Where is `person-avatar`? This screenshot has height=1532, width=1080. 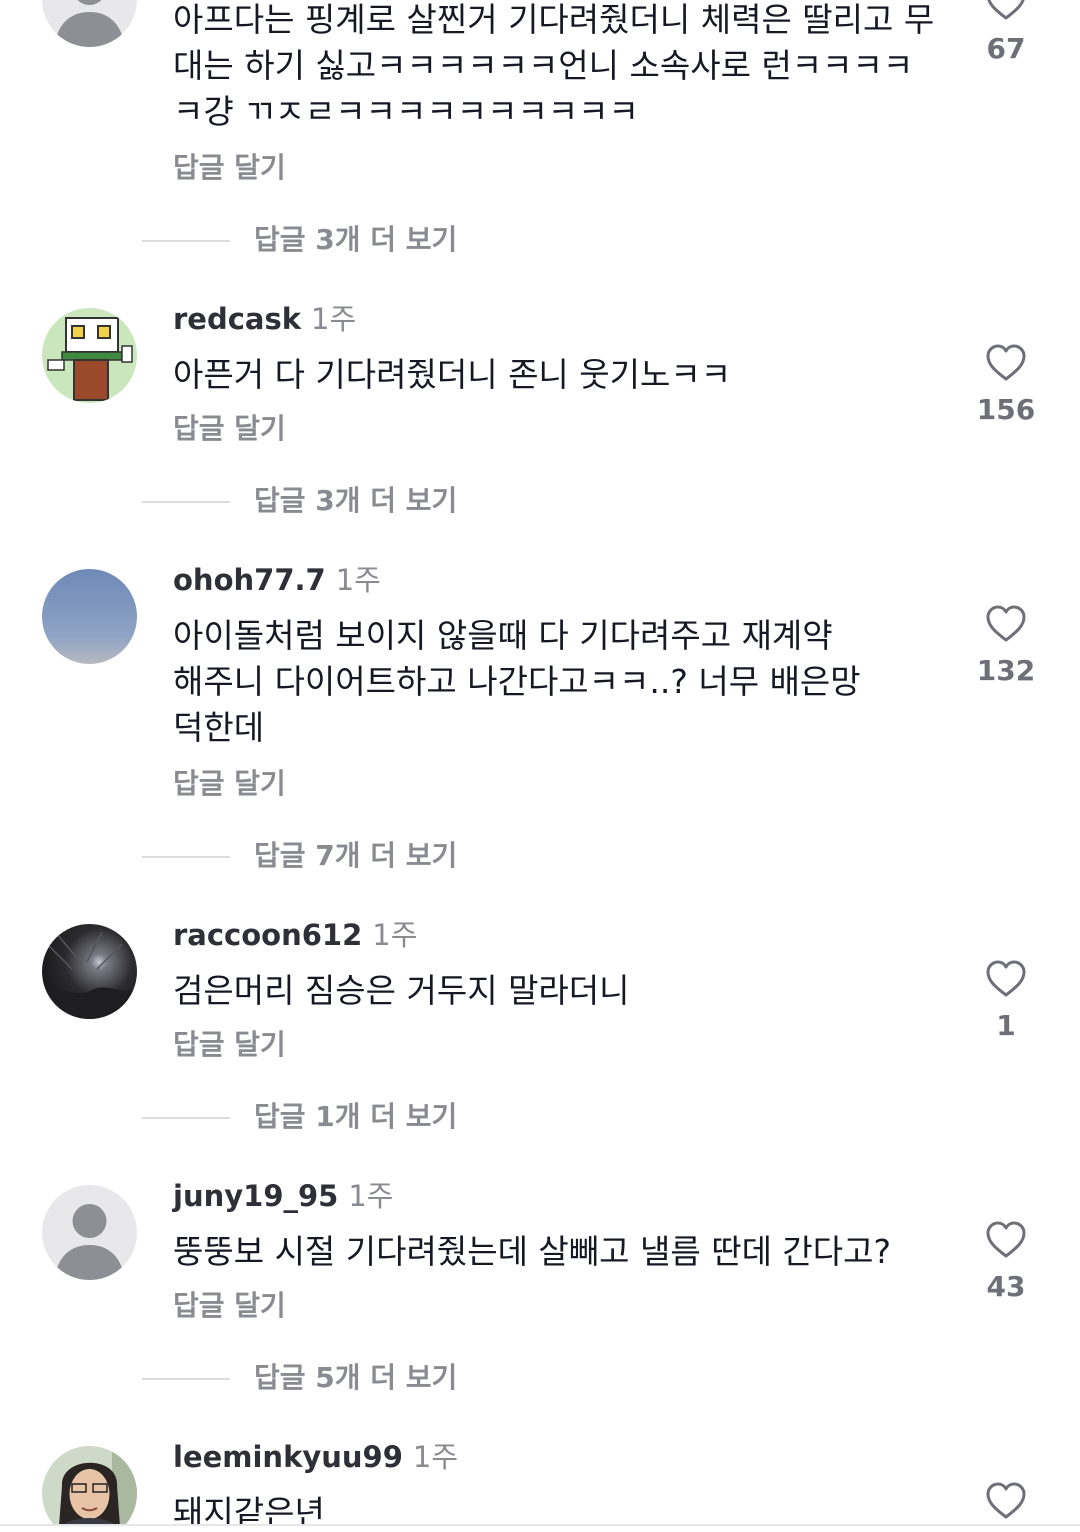
person-avatar is located at coordinates (89, 1485).